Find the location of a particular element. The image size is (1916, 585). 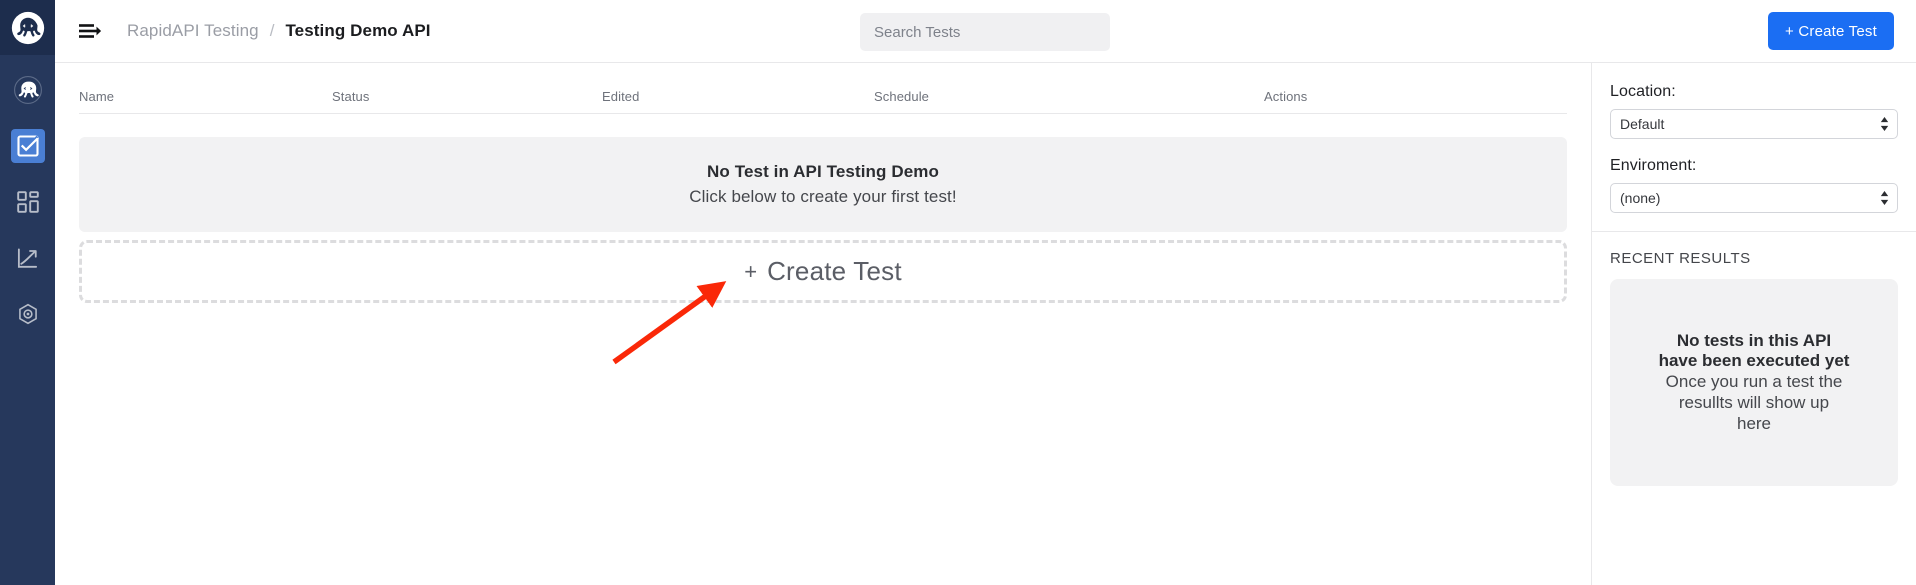

rail-items is located at coordinates (27, 193).